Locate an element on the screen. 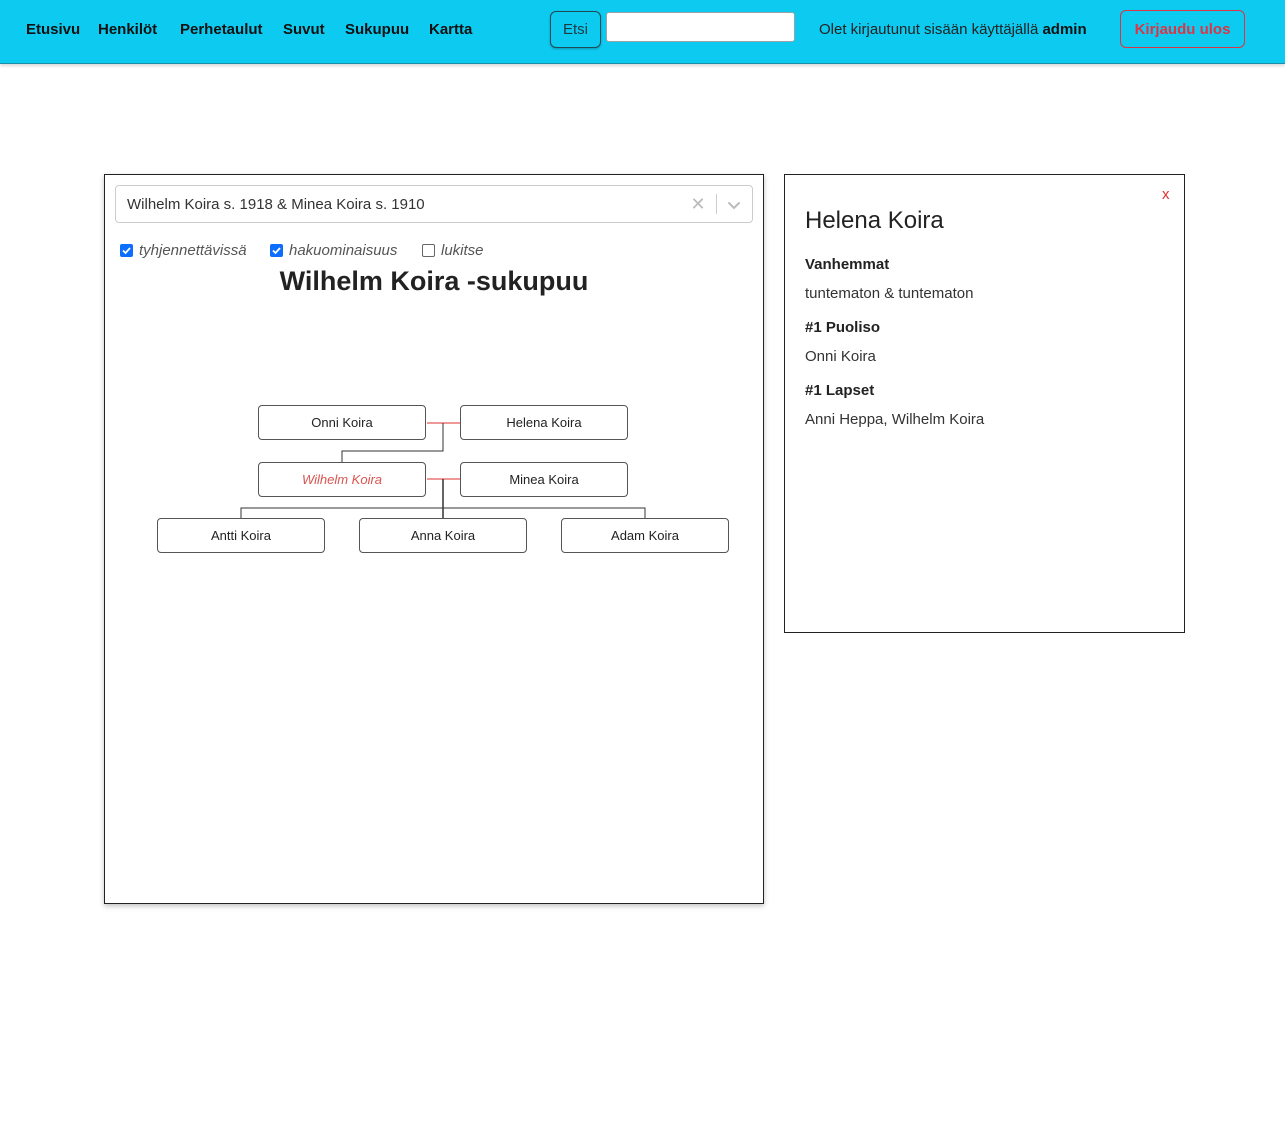  spouse-heading: #1 Puoliso is located at coordinates (843, 327).